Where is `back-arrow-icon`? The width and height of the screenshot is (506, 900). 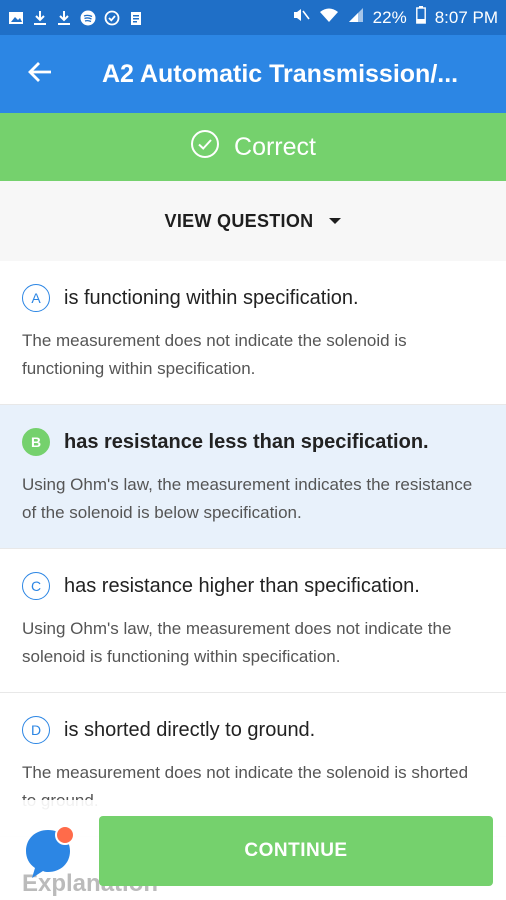 back-arrow-icon is located at coordinates (40, 74).